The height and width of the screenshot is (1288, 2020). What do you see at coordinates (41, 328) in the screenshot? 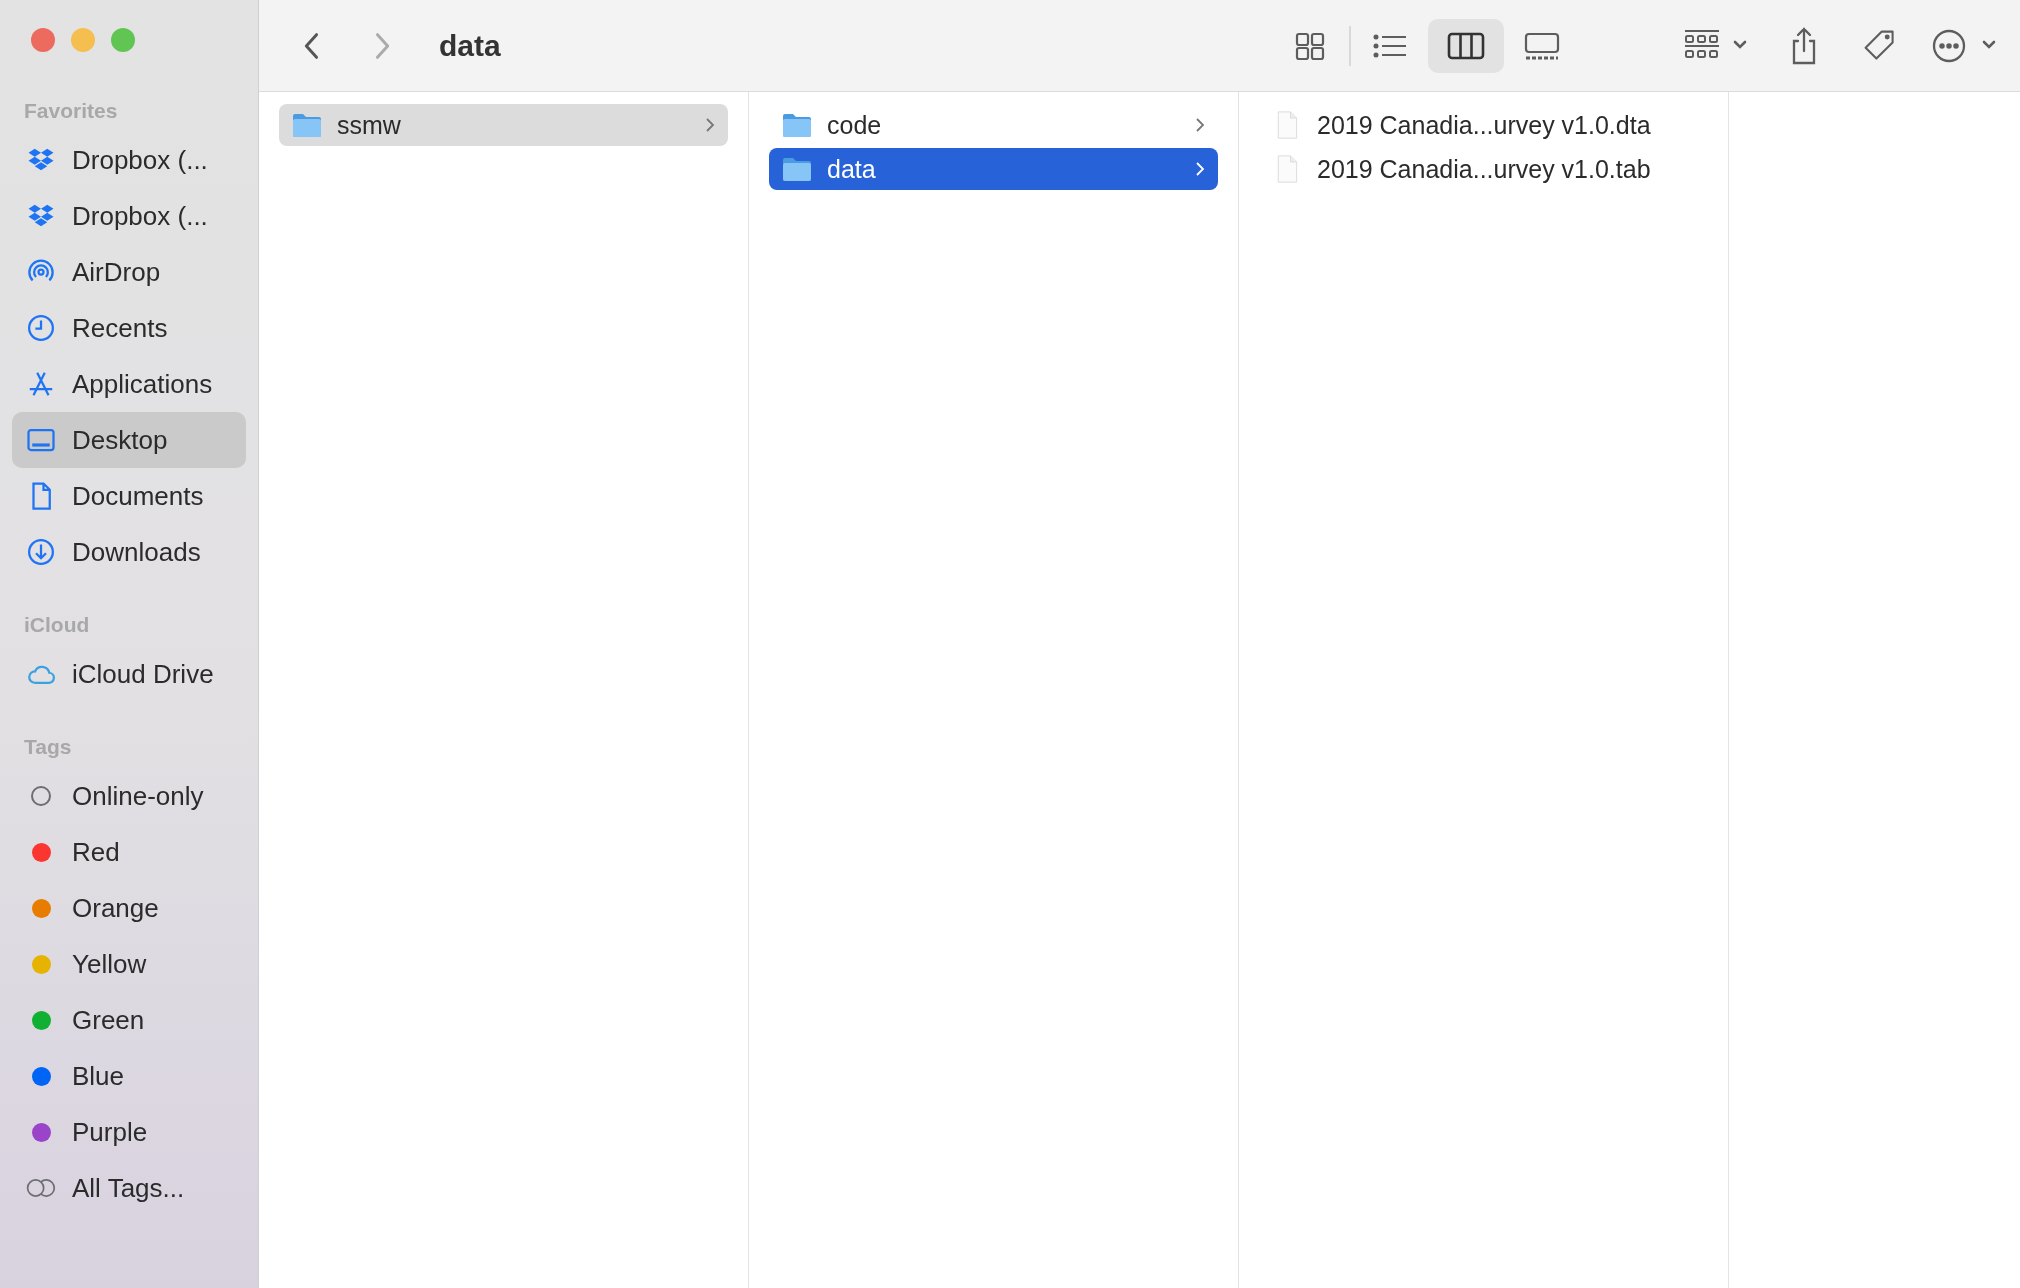
I see `clock-icon` at bounding box center [41, 328].